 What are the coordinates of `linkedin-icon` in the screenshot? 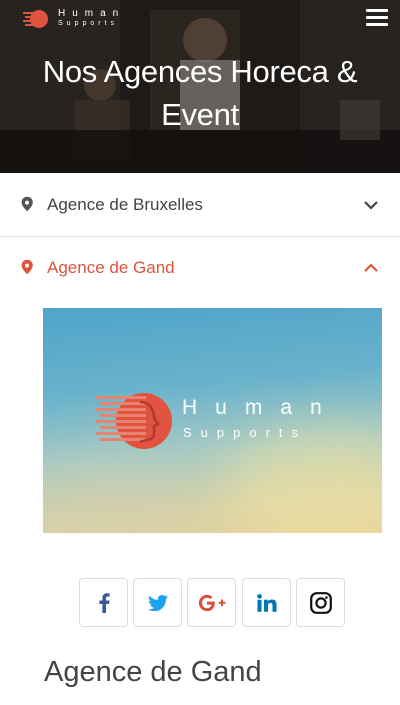 It's located at (266, 602).